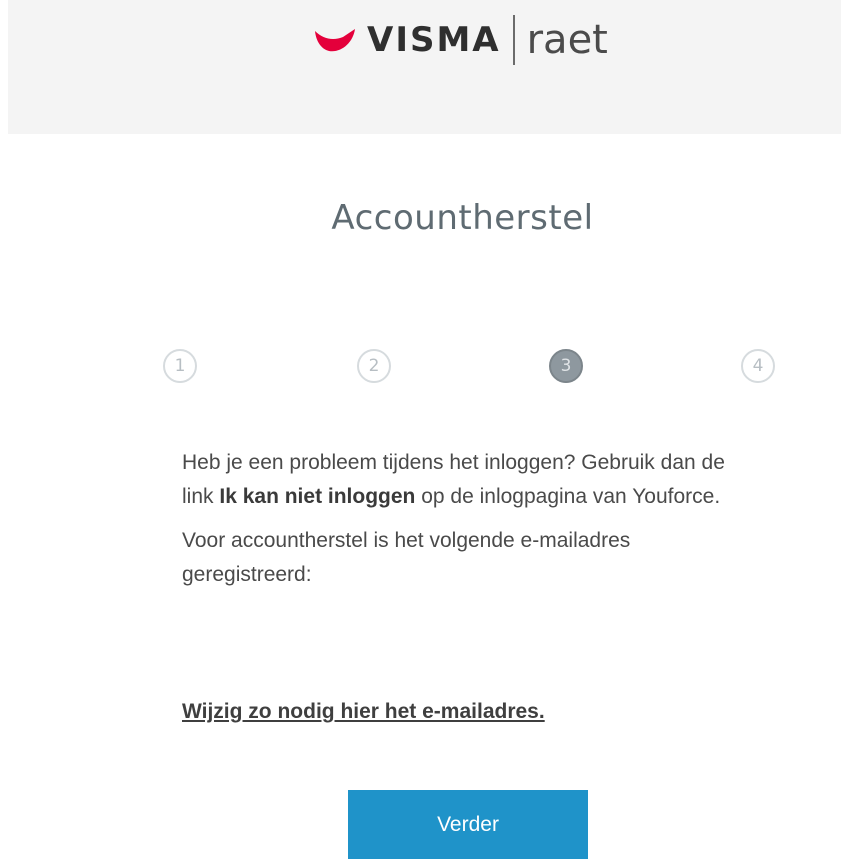 Image resolution: width=841 pixels, height=859 pixels. Describe the element at coordinates (462, 218) in the screenshot. I see `page-title: Accountherstel` at that location.